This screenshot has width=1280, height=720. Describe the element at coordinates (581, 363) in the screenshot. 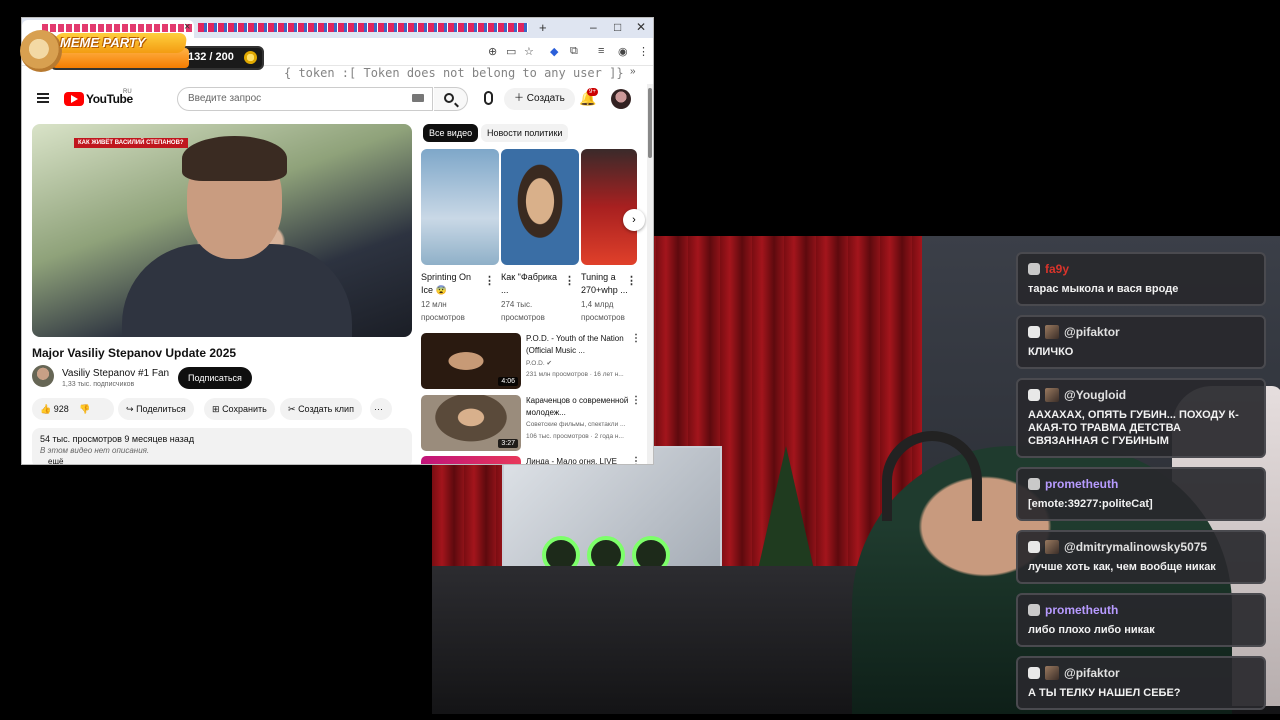

I see `recommendation-channel: P.O.D. ✔` at that location.